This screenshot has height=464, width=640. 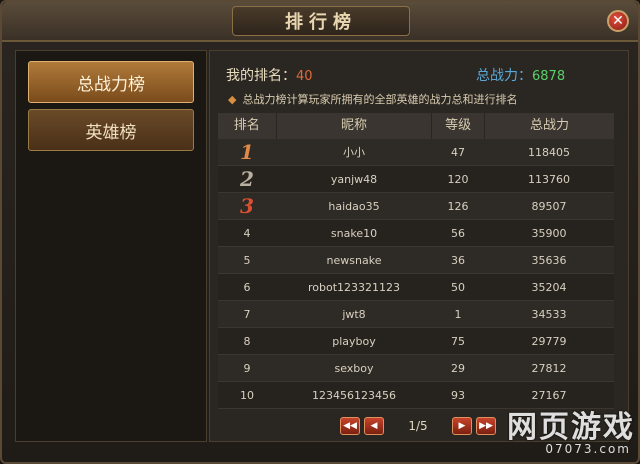 I want to click on level-cell: 126, so click(x=458, y=206).